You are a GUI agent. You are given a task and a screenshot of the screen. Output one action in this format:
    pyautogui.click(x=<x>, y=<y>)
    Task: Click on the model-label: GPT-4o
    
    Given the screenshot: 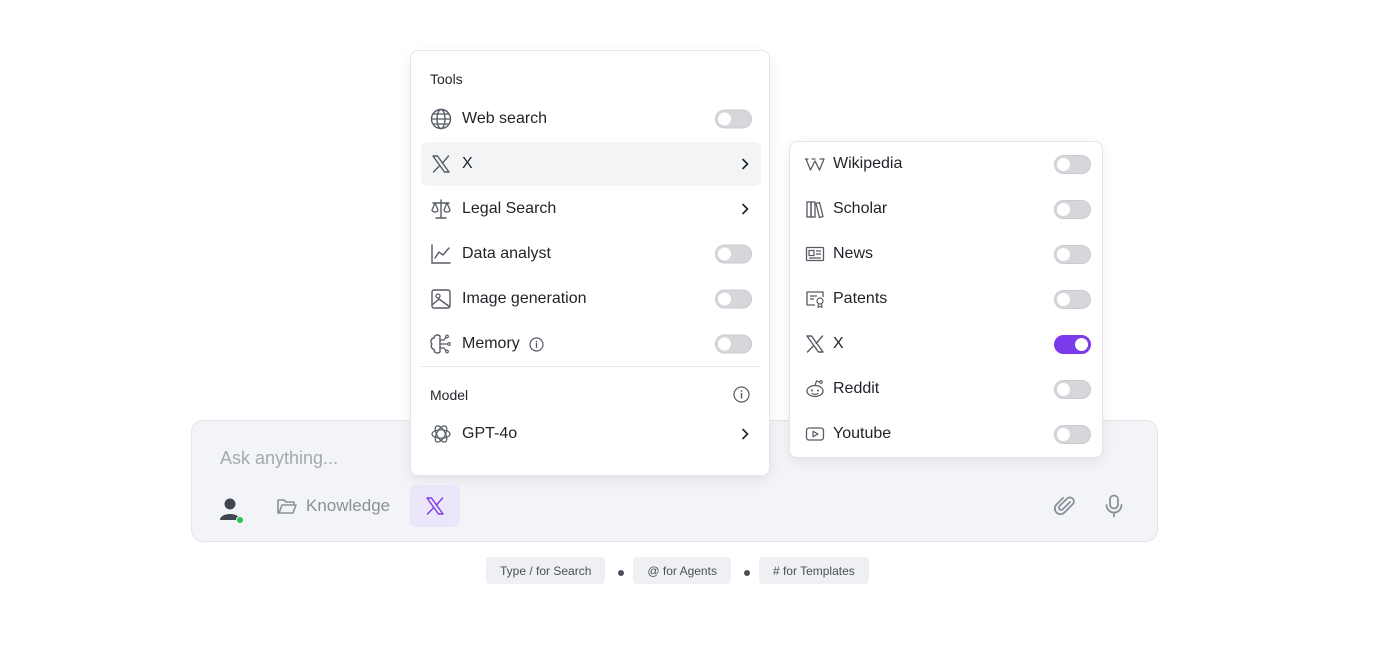 What is the action you would take?
    pyautogui.click(x=490, y=433)
    